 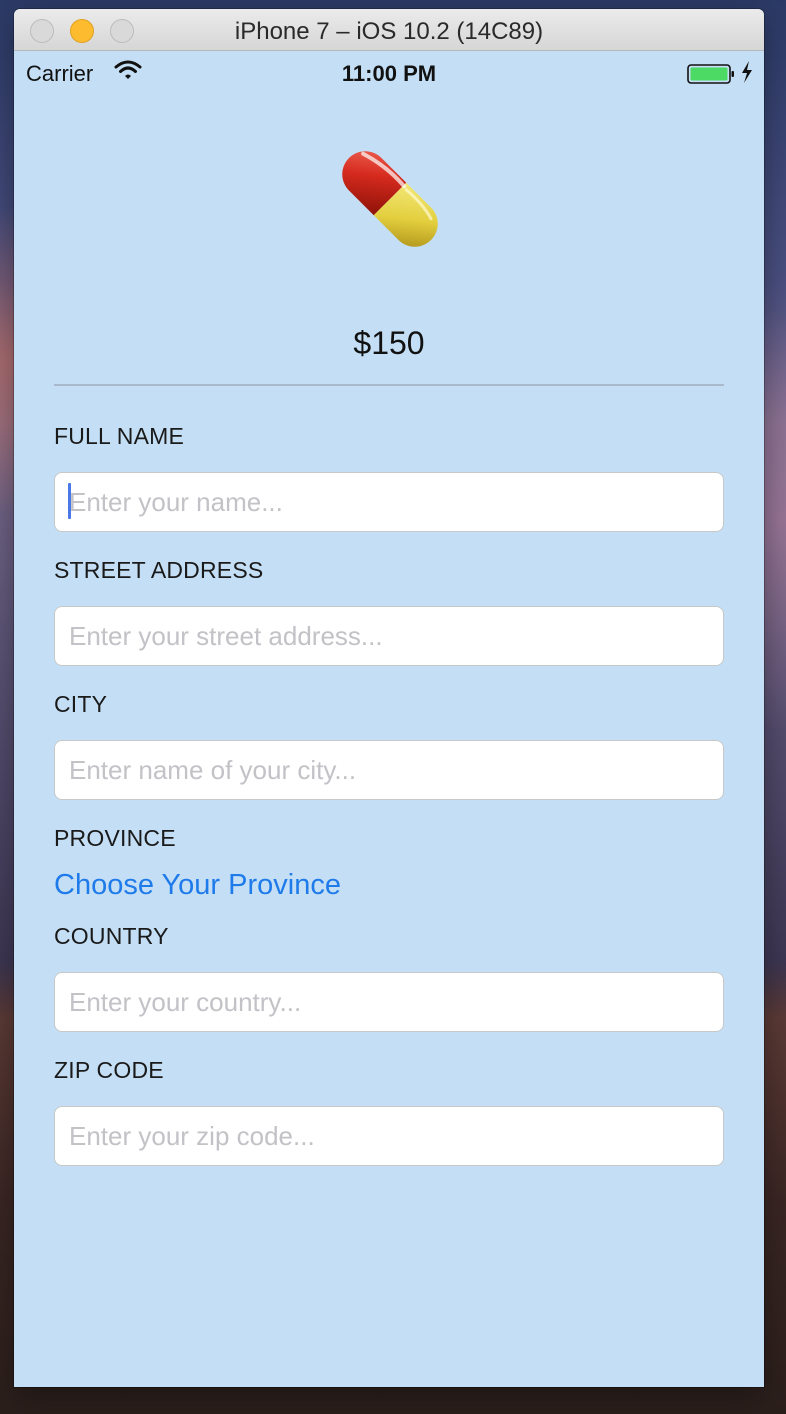 What do you see at coordinates (747, 72) in the screenshot?
I see `charging-bolt-icon` at bounding box center [747, 72].